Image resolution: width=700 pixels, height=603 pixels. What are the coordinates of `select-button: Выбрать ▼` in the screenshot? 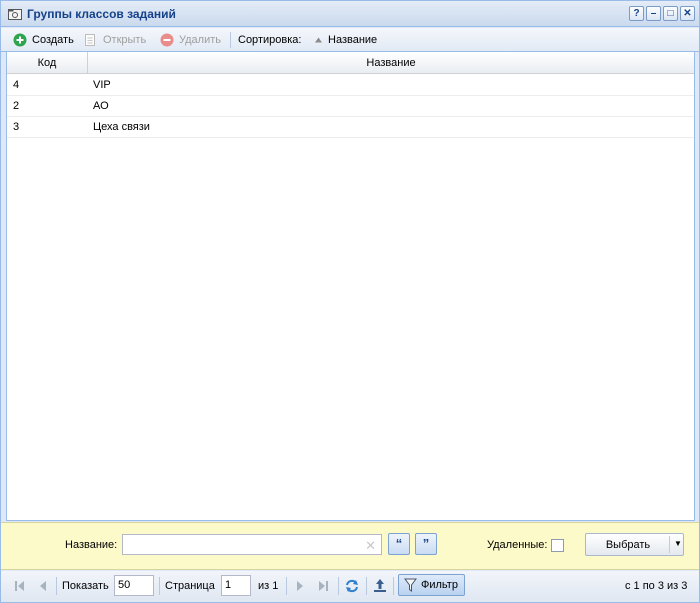 It's located at (634, 544).